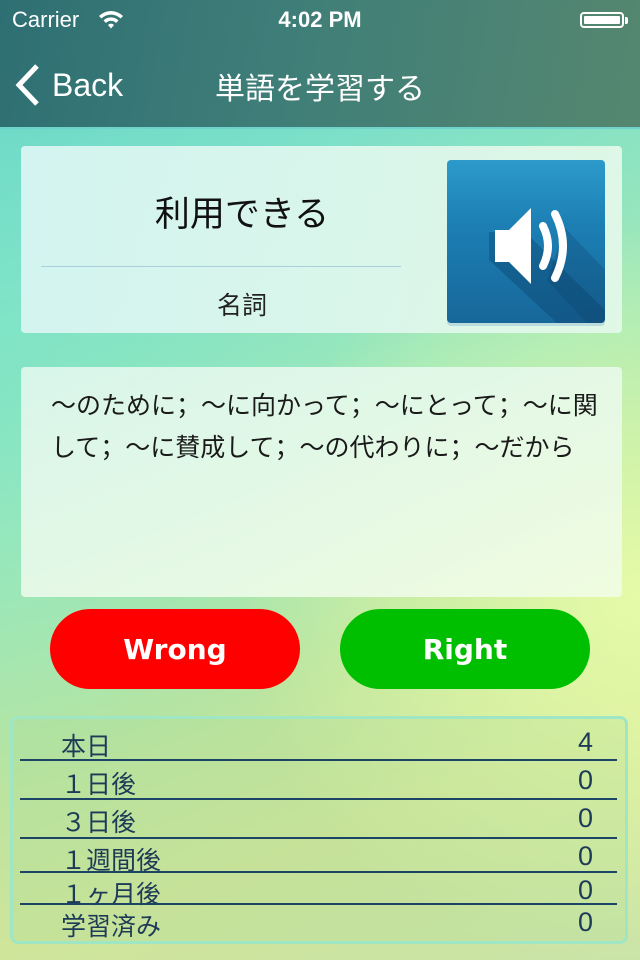  I want to click on status-bar: Carrier 4:02 PM, so click(320, 20).